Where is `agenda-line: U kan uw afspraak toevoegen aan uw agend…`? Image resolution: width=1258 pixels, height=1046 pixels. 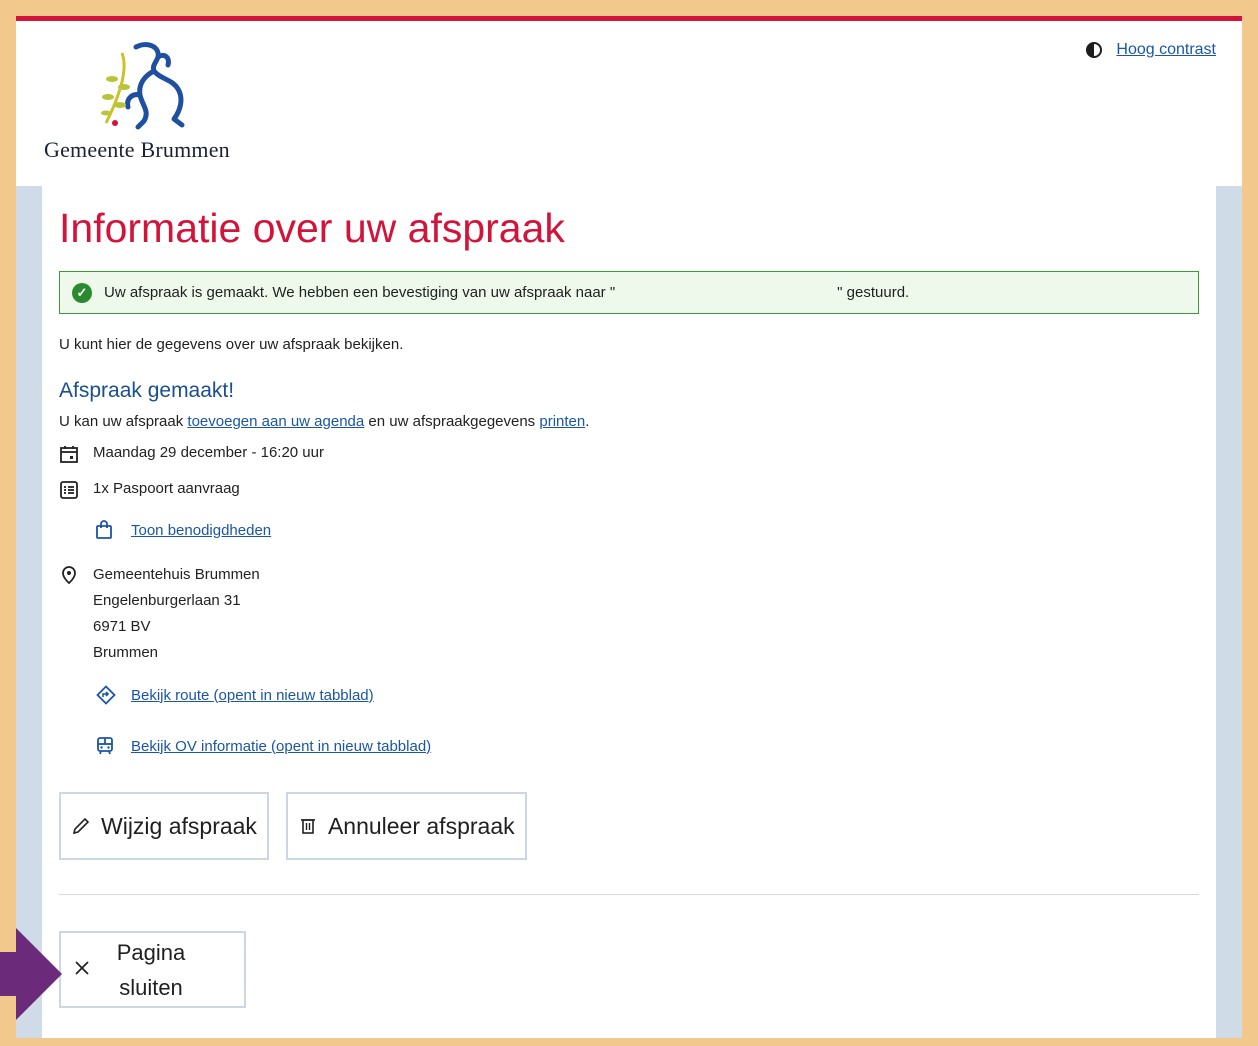
agenda-line: U kan uw afspraak toevoegen aan uw agend… is located at coordinates (629, 421).